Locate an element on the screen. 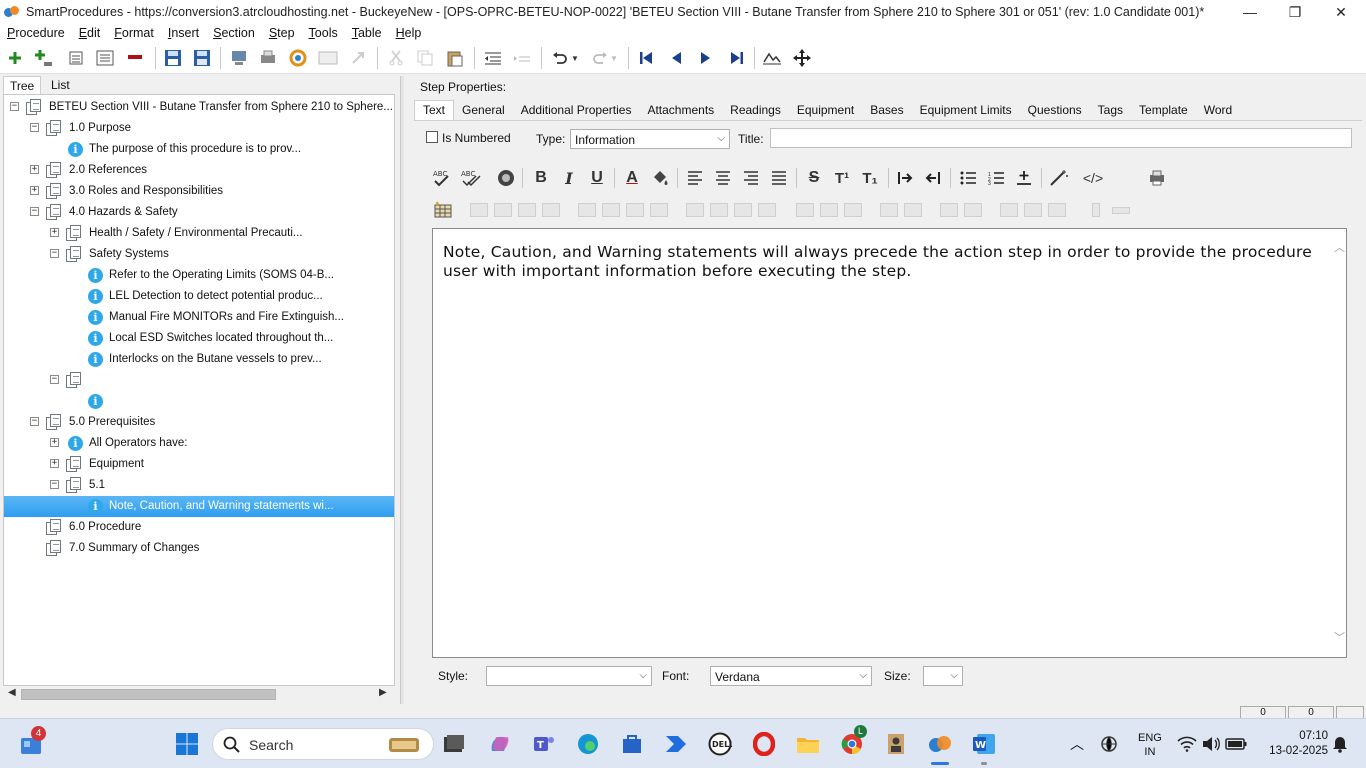 The image size is (1366, 768). align-left-button is located at coordinates (695, 178).